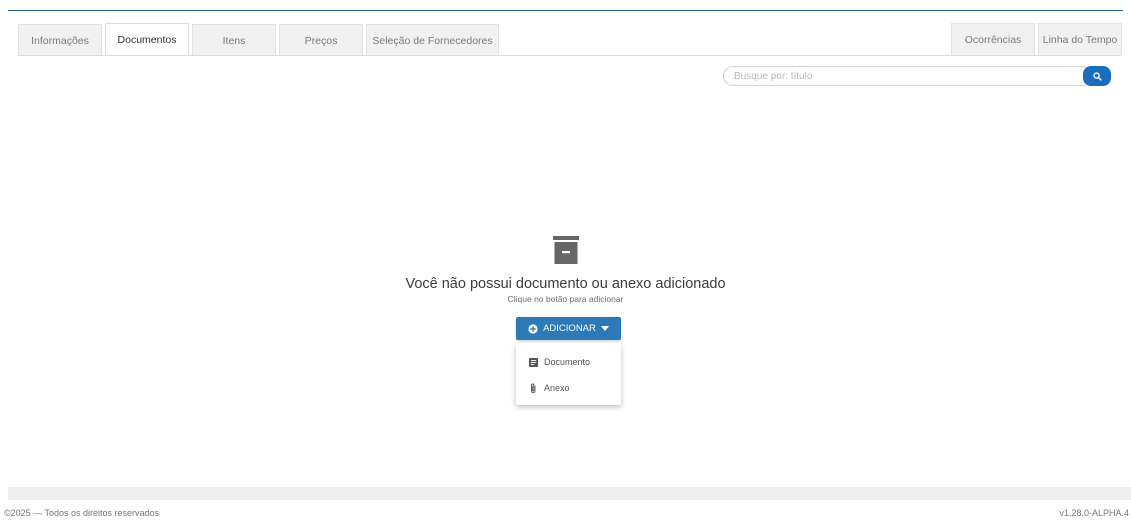  I want to click on add-dropdown-menu: Documento Anexo, so click(568, 374).